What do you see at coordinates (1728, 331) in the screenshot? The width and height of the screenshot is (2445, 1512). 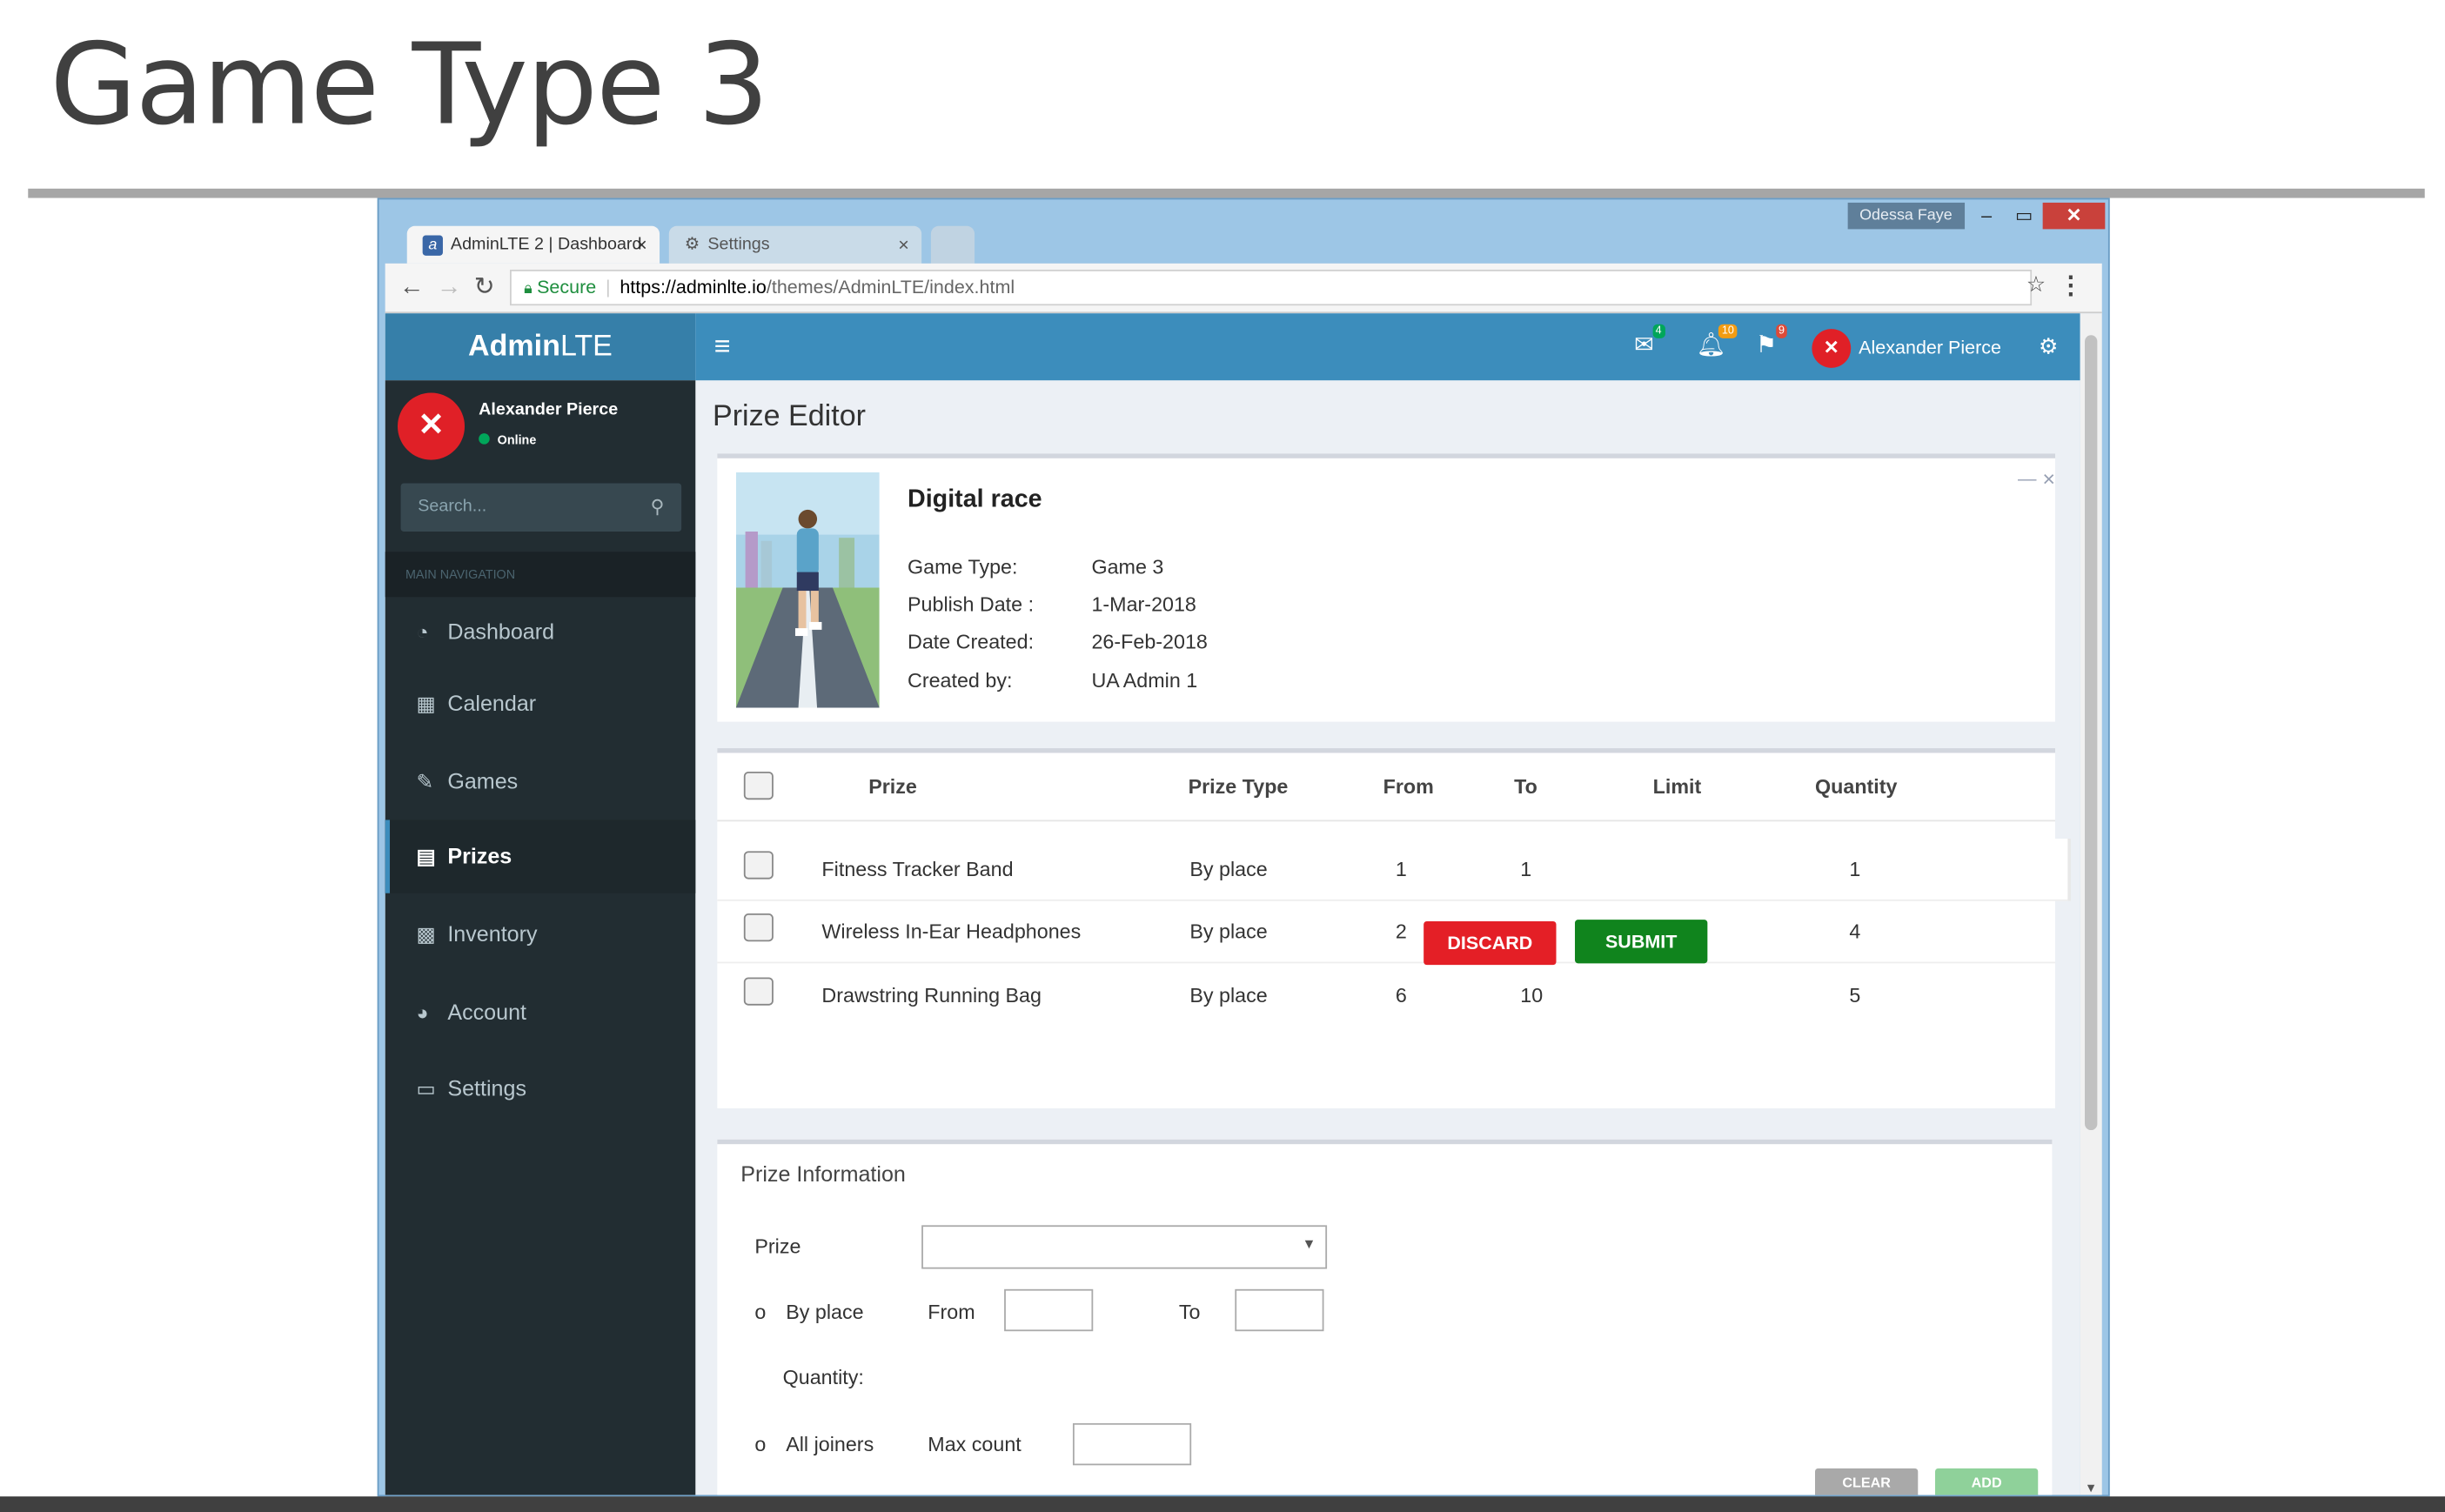 I see `notification-badge: 10` at bounding box center [1728, 331].